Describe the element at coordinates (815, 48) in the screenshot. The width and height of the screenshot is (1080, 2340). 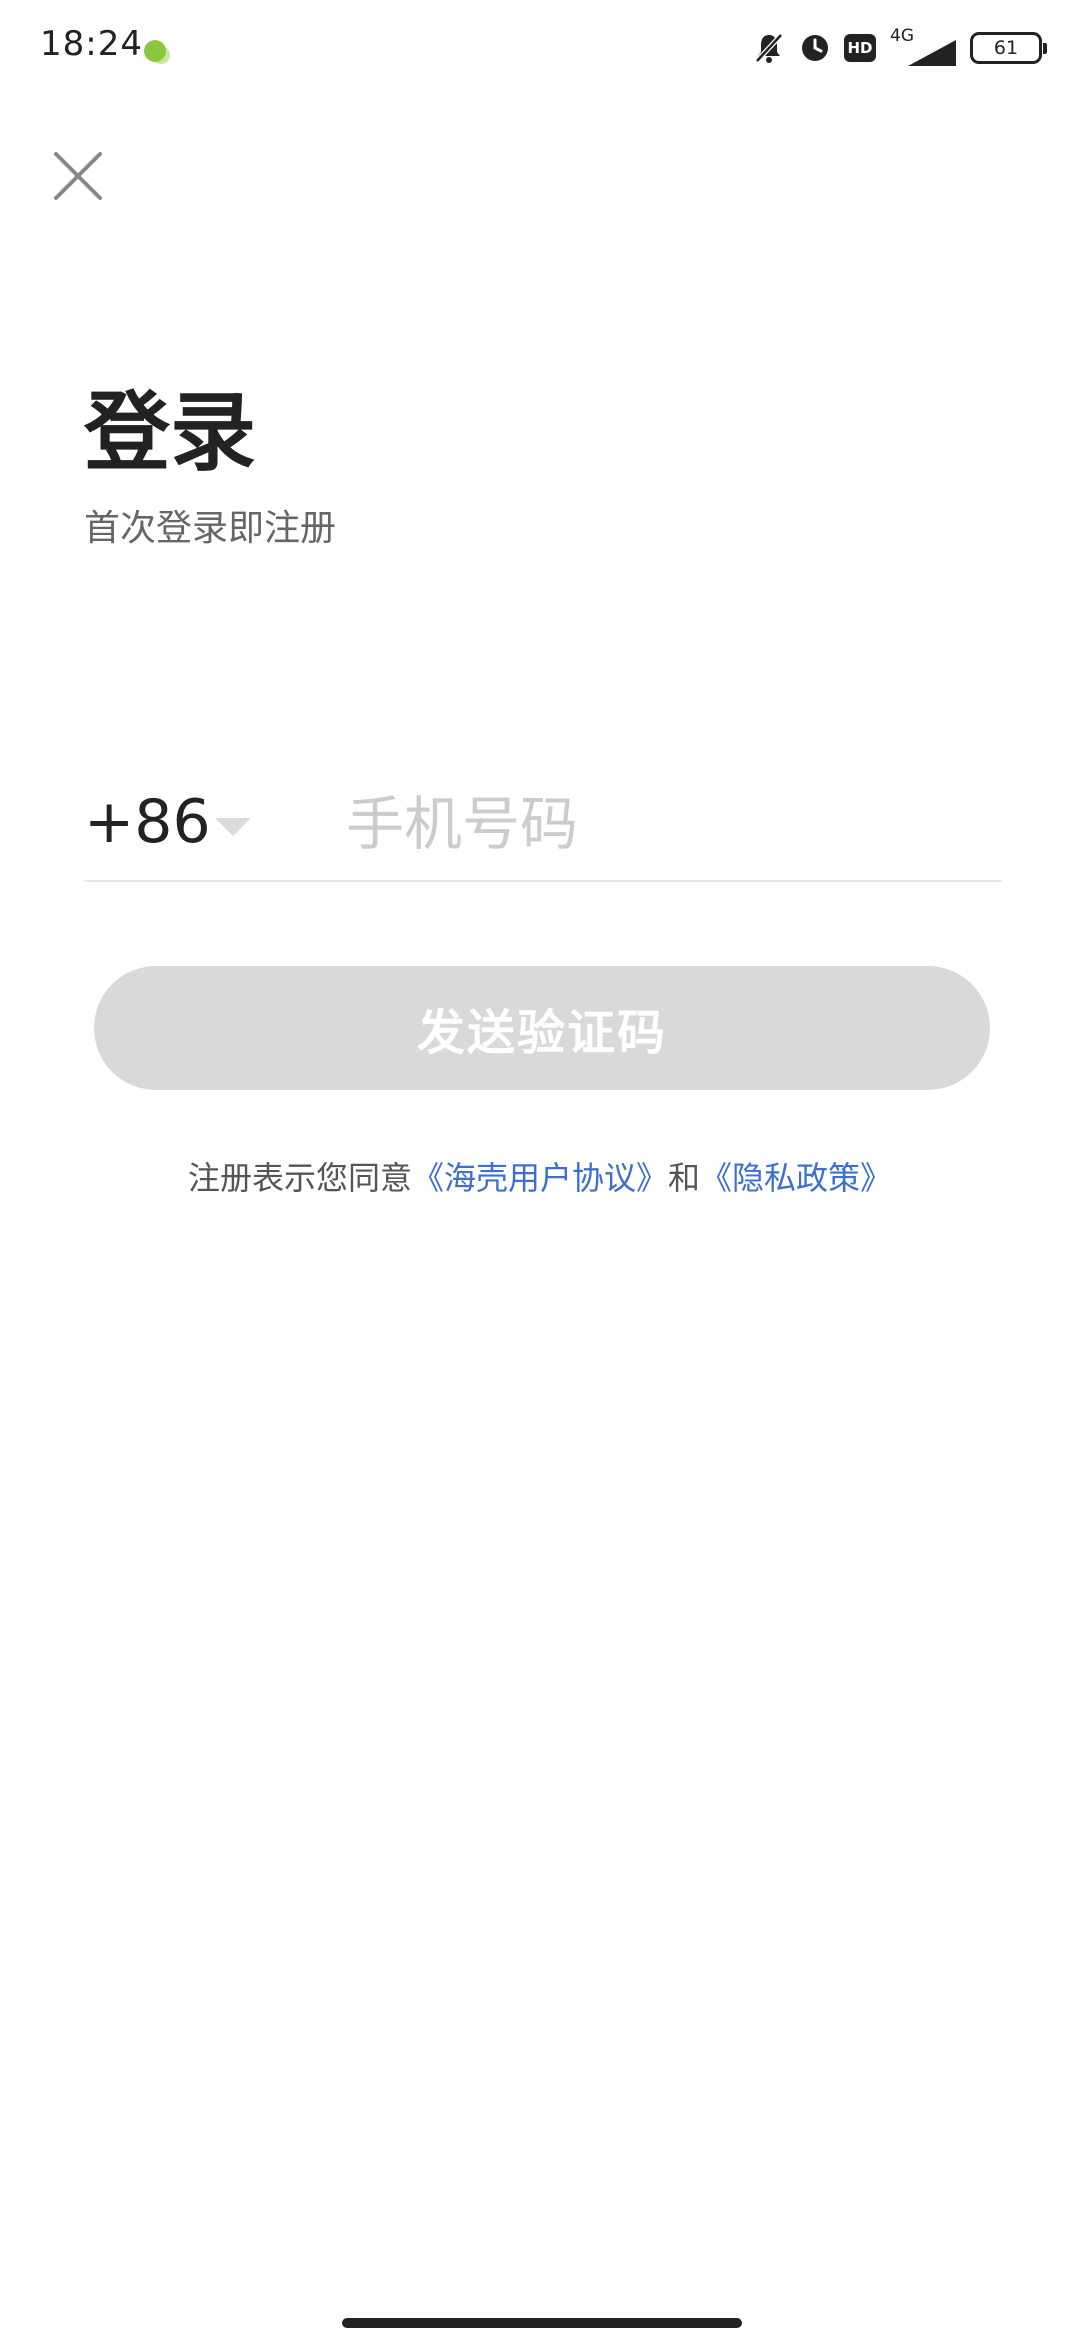
I see `alarm-icon` at that location.